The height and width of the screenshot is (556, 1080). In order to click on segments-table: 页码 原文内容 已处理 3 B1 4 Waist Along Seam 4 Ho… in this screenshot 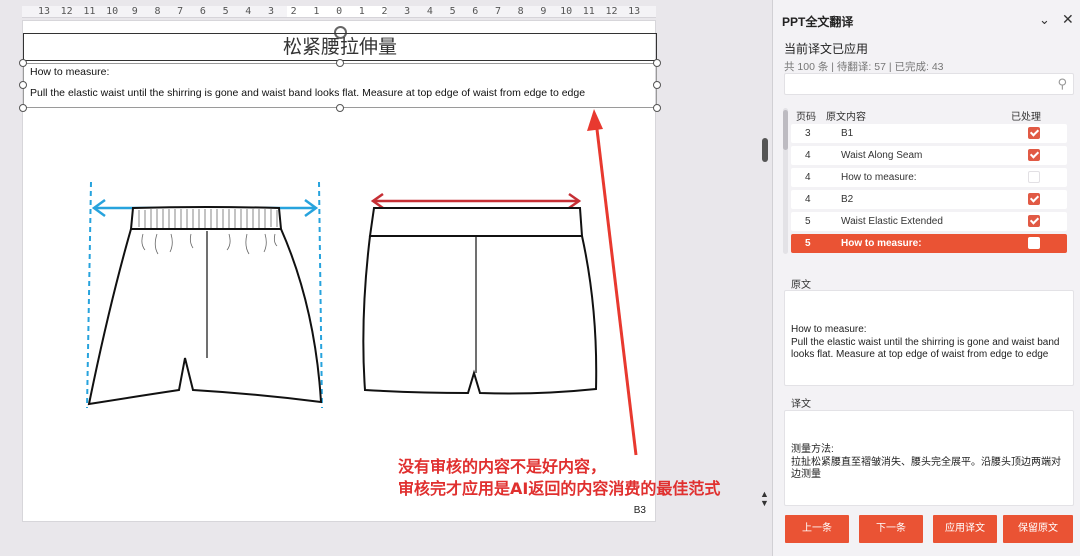, I will do `click(930, 181)`.